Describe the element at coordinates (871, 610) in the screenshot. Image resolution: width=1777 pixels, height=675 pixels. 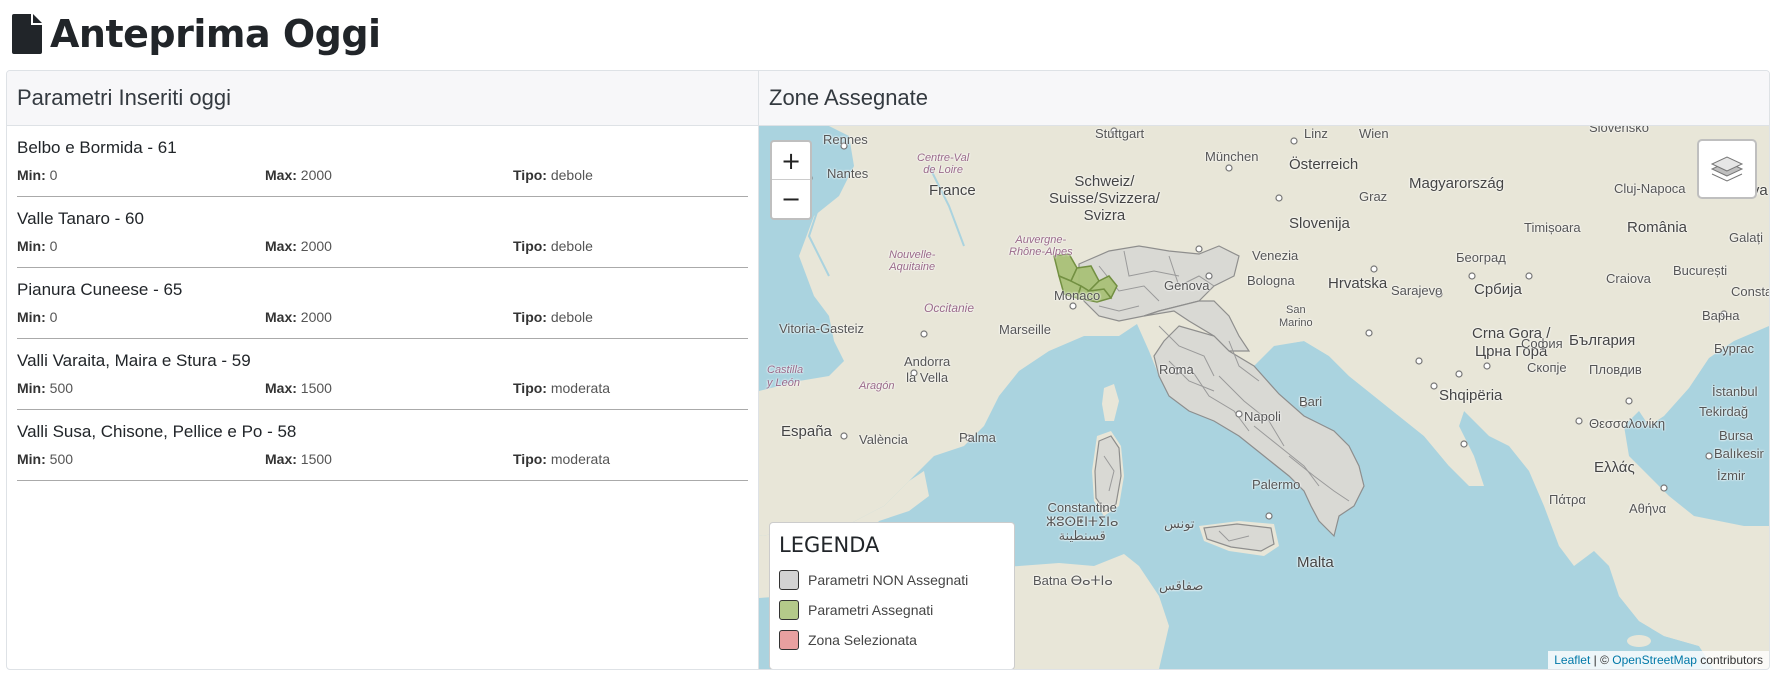
I see `legend-label: Parametri Assegnati` at that location.